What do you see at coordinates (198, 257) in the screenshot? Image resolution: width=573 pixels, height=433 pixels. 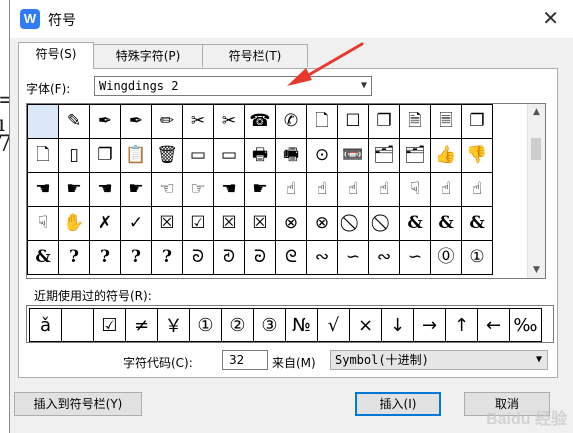 I see `symbol-cell: ᘐ` at bounding box center [198, 257].